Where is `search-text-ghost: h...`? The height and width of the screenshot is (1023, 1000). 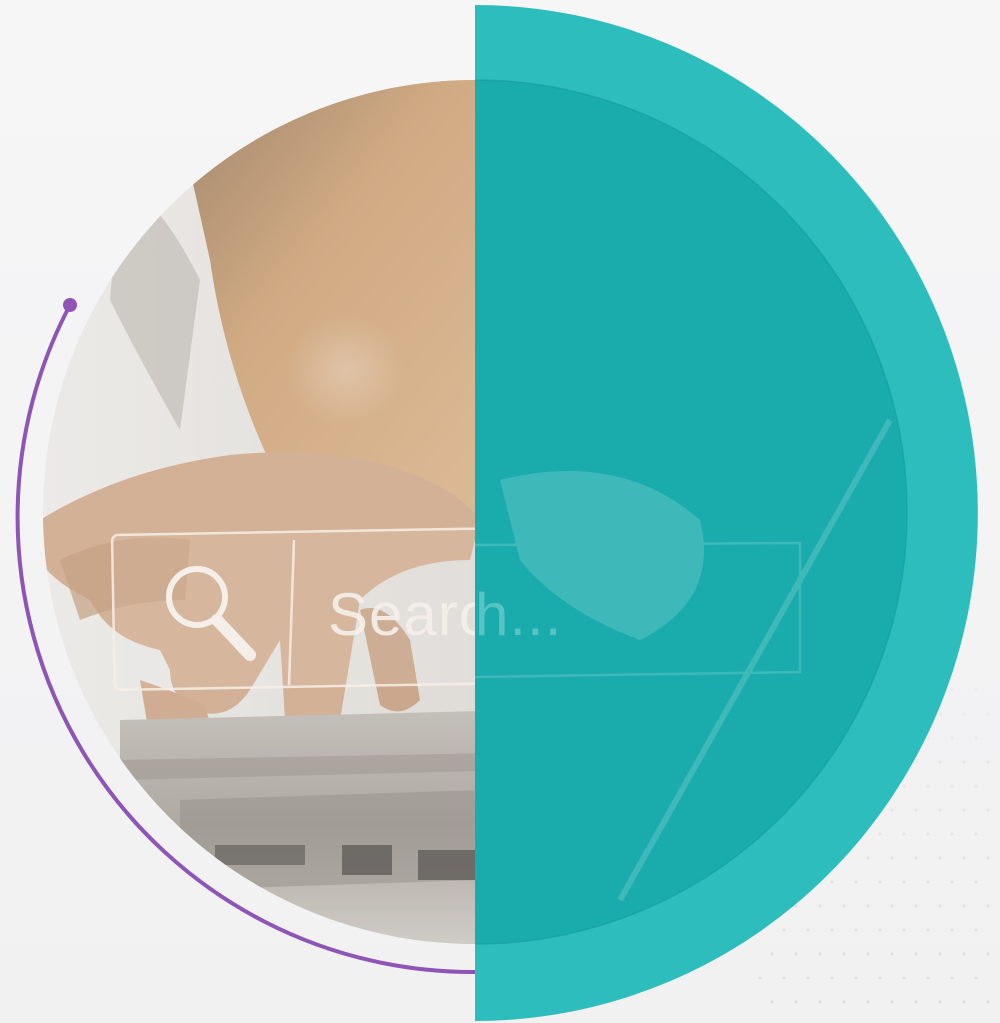 search-text-ghost: h... is located at coordinates (518, 614).